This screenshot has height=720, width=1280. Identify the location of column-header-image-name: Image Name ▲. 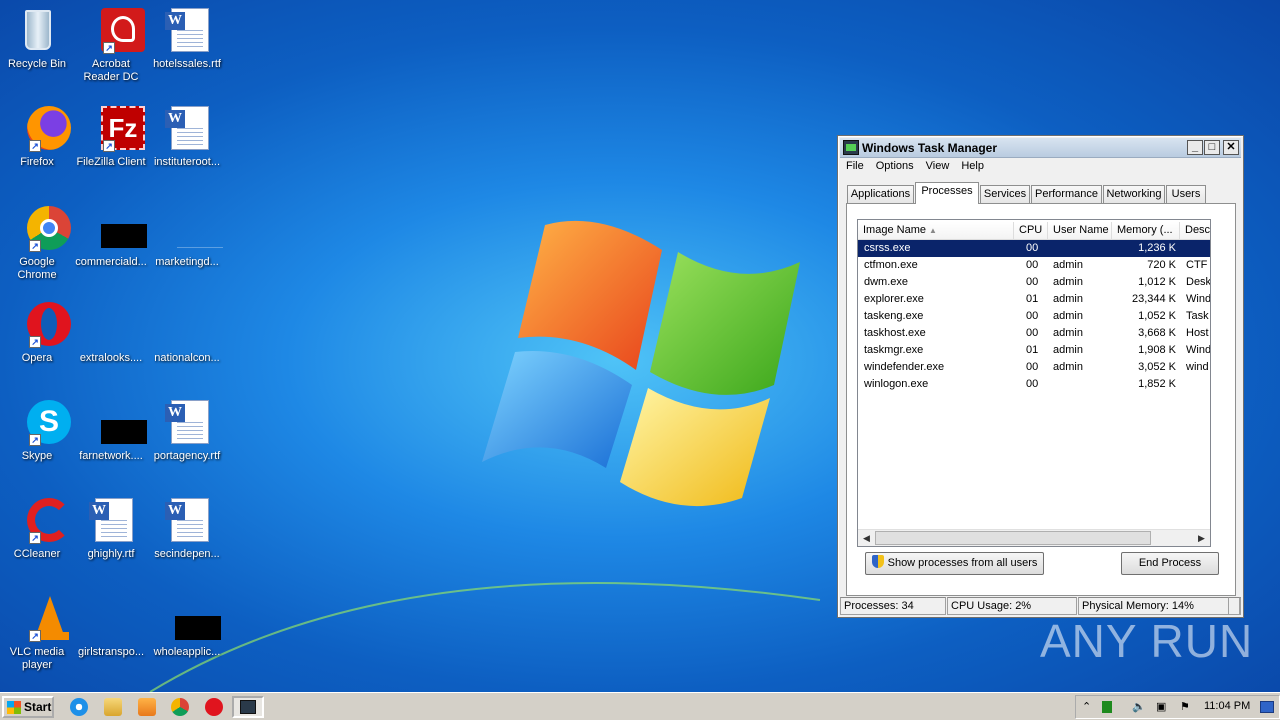
(936, 231).